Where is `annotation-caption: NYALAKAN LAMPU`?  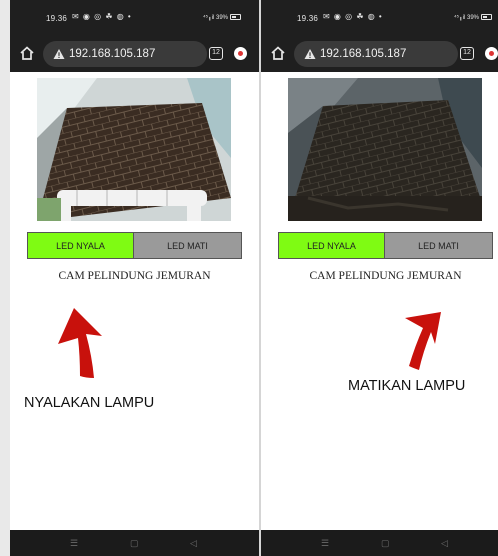
annotation-caption: NYALAKAN LAMPU is located at coordinates (89, 403).